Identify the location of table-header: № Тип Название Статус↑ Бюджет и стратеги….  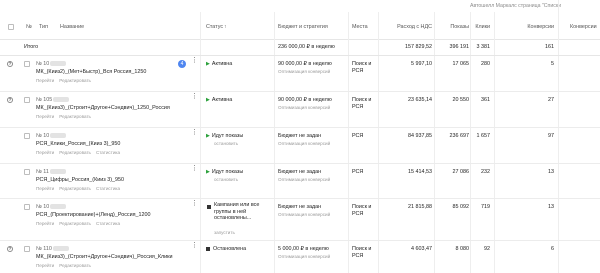
(300, 26).